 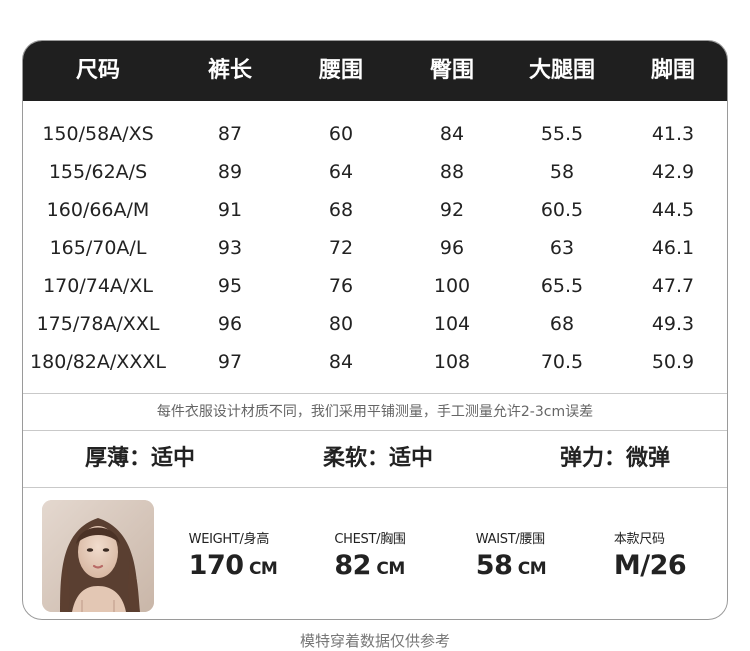 I want to click on cell-waist: 76, so click(x=341, y=286).